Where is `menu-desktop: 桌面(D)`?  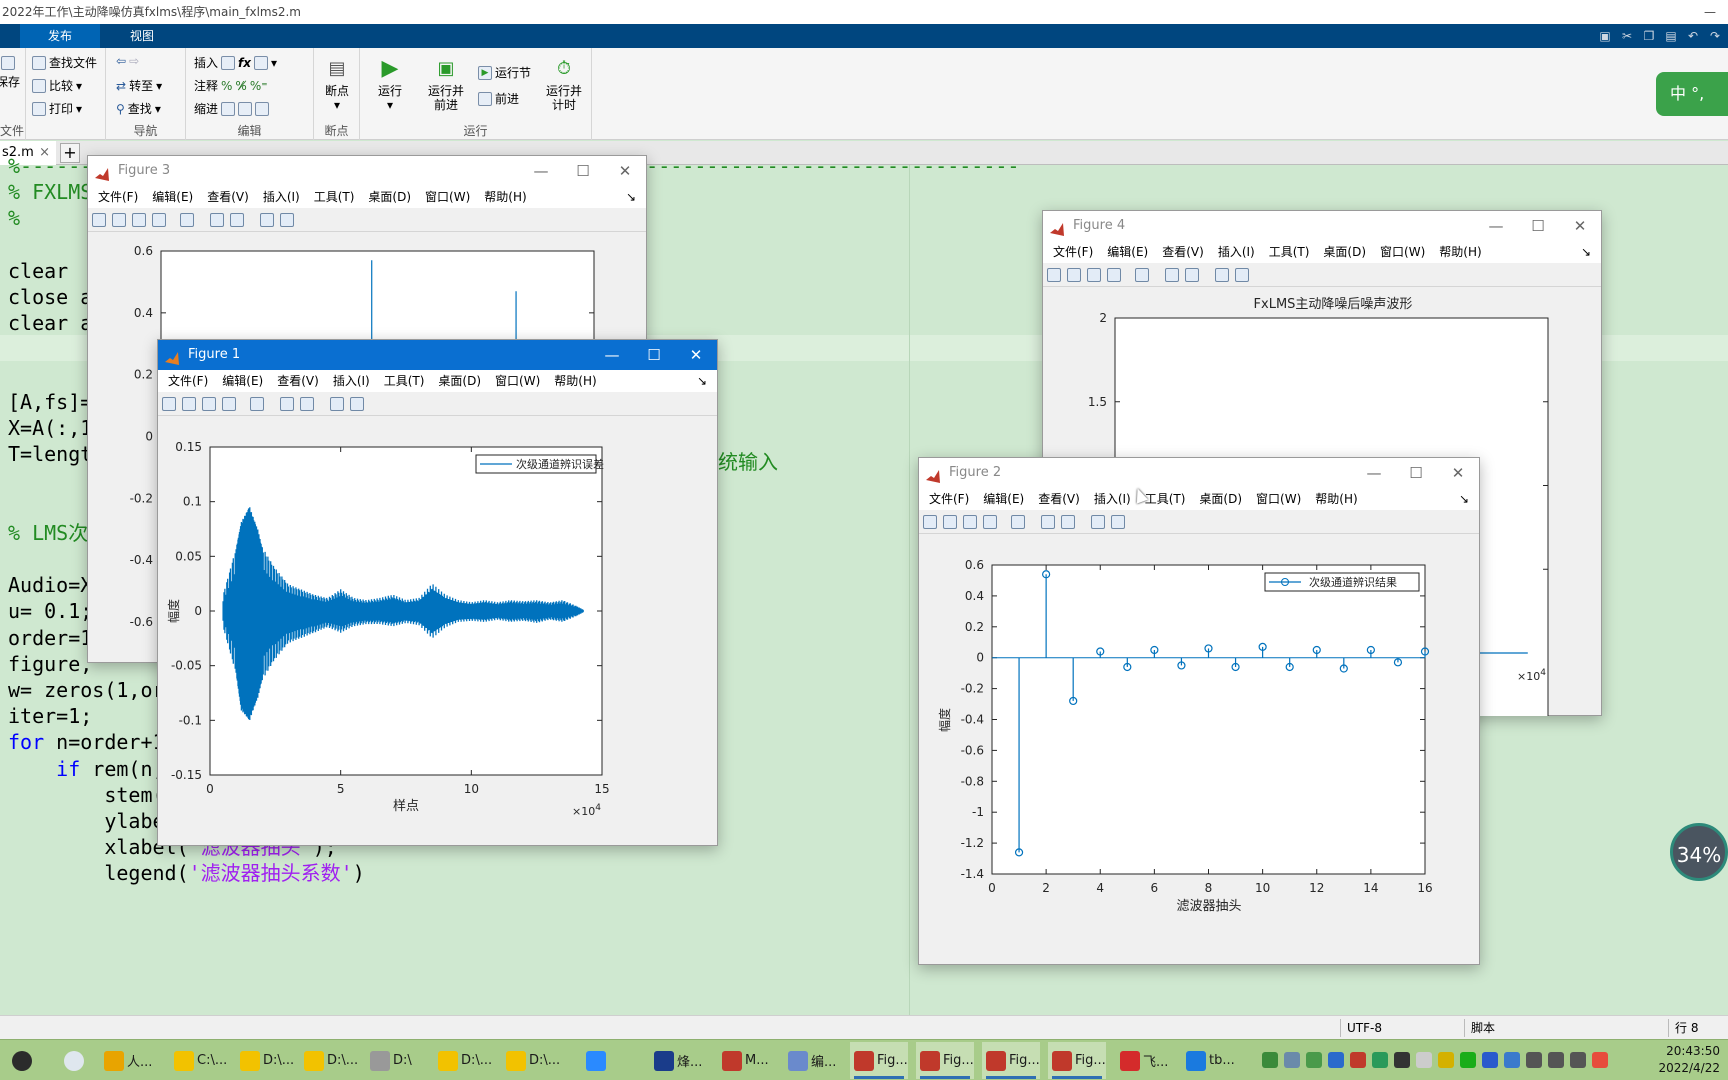
menu-desktop: 桌面(D) is located at coordinates (1220, 499).